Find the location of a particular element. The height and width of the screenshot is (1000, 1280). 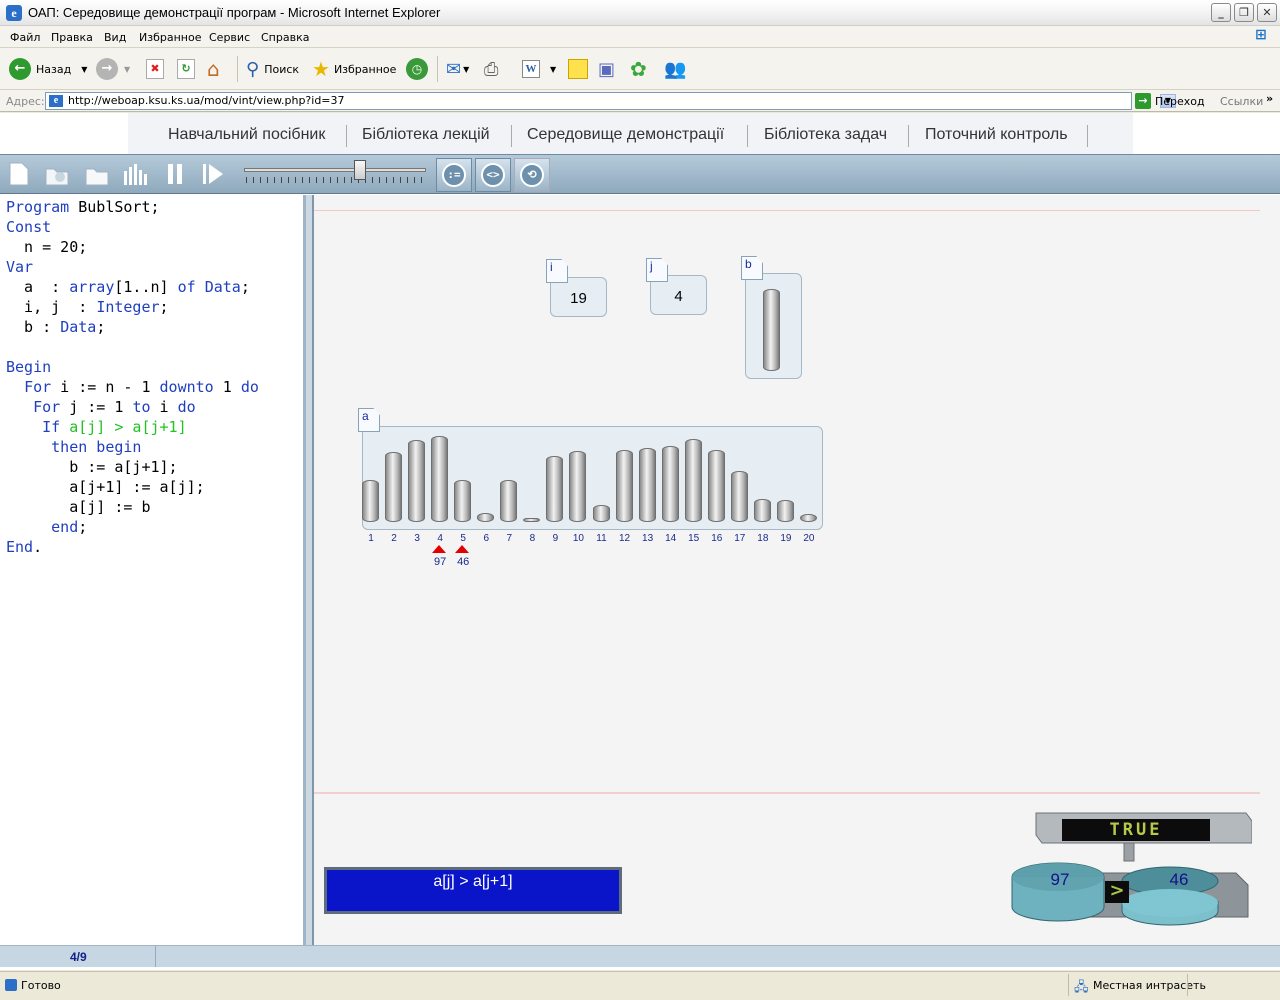

code-keyword: Begin is located at coordinates (29, 367).